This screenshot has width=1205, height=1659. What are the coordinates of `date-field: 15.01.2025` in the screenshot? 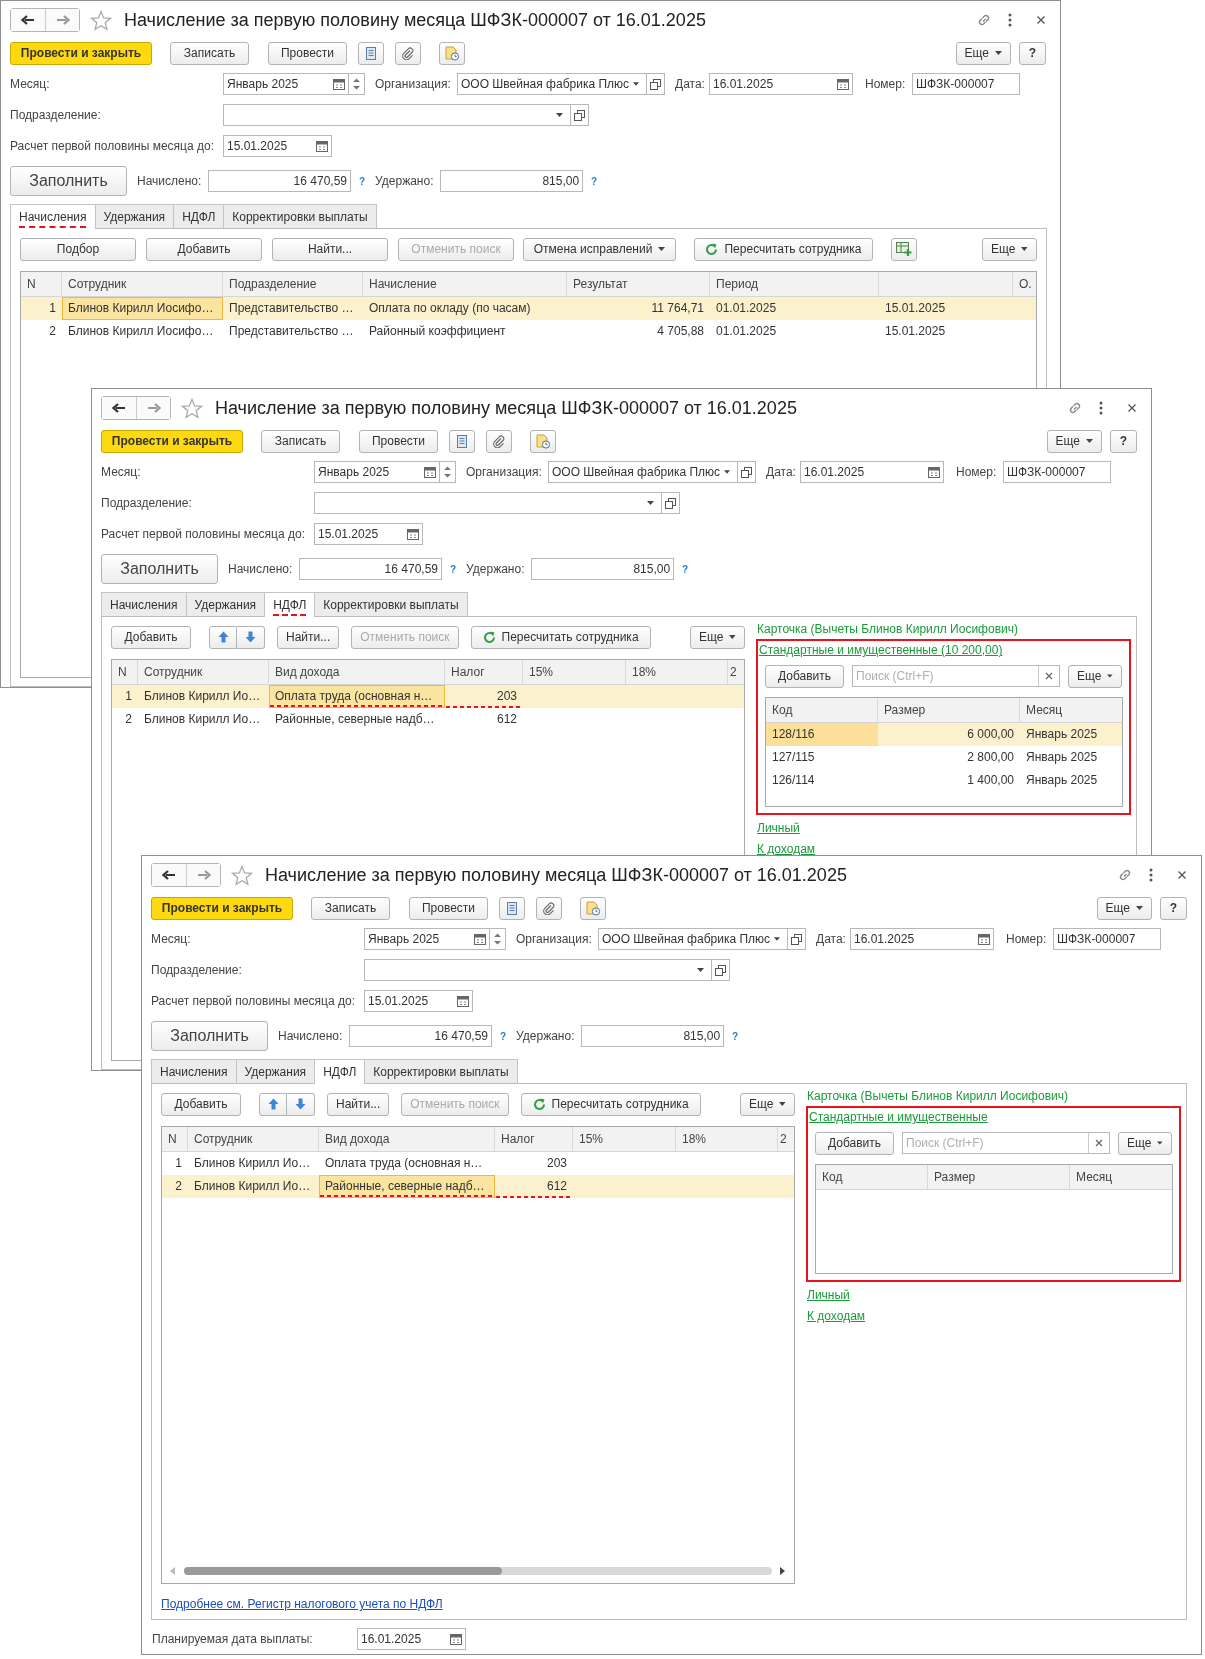 It's located at (368, 534).